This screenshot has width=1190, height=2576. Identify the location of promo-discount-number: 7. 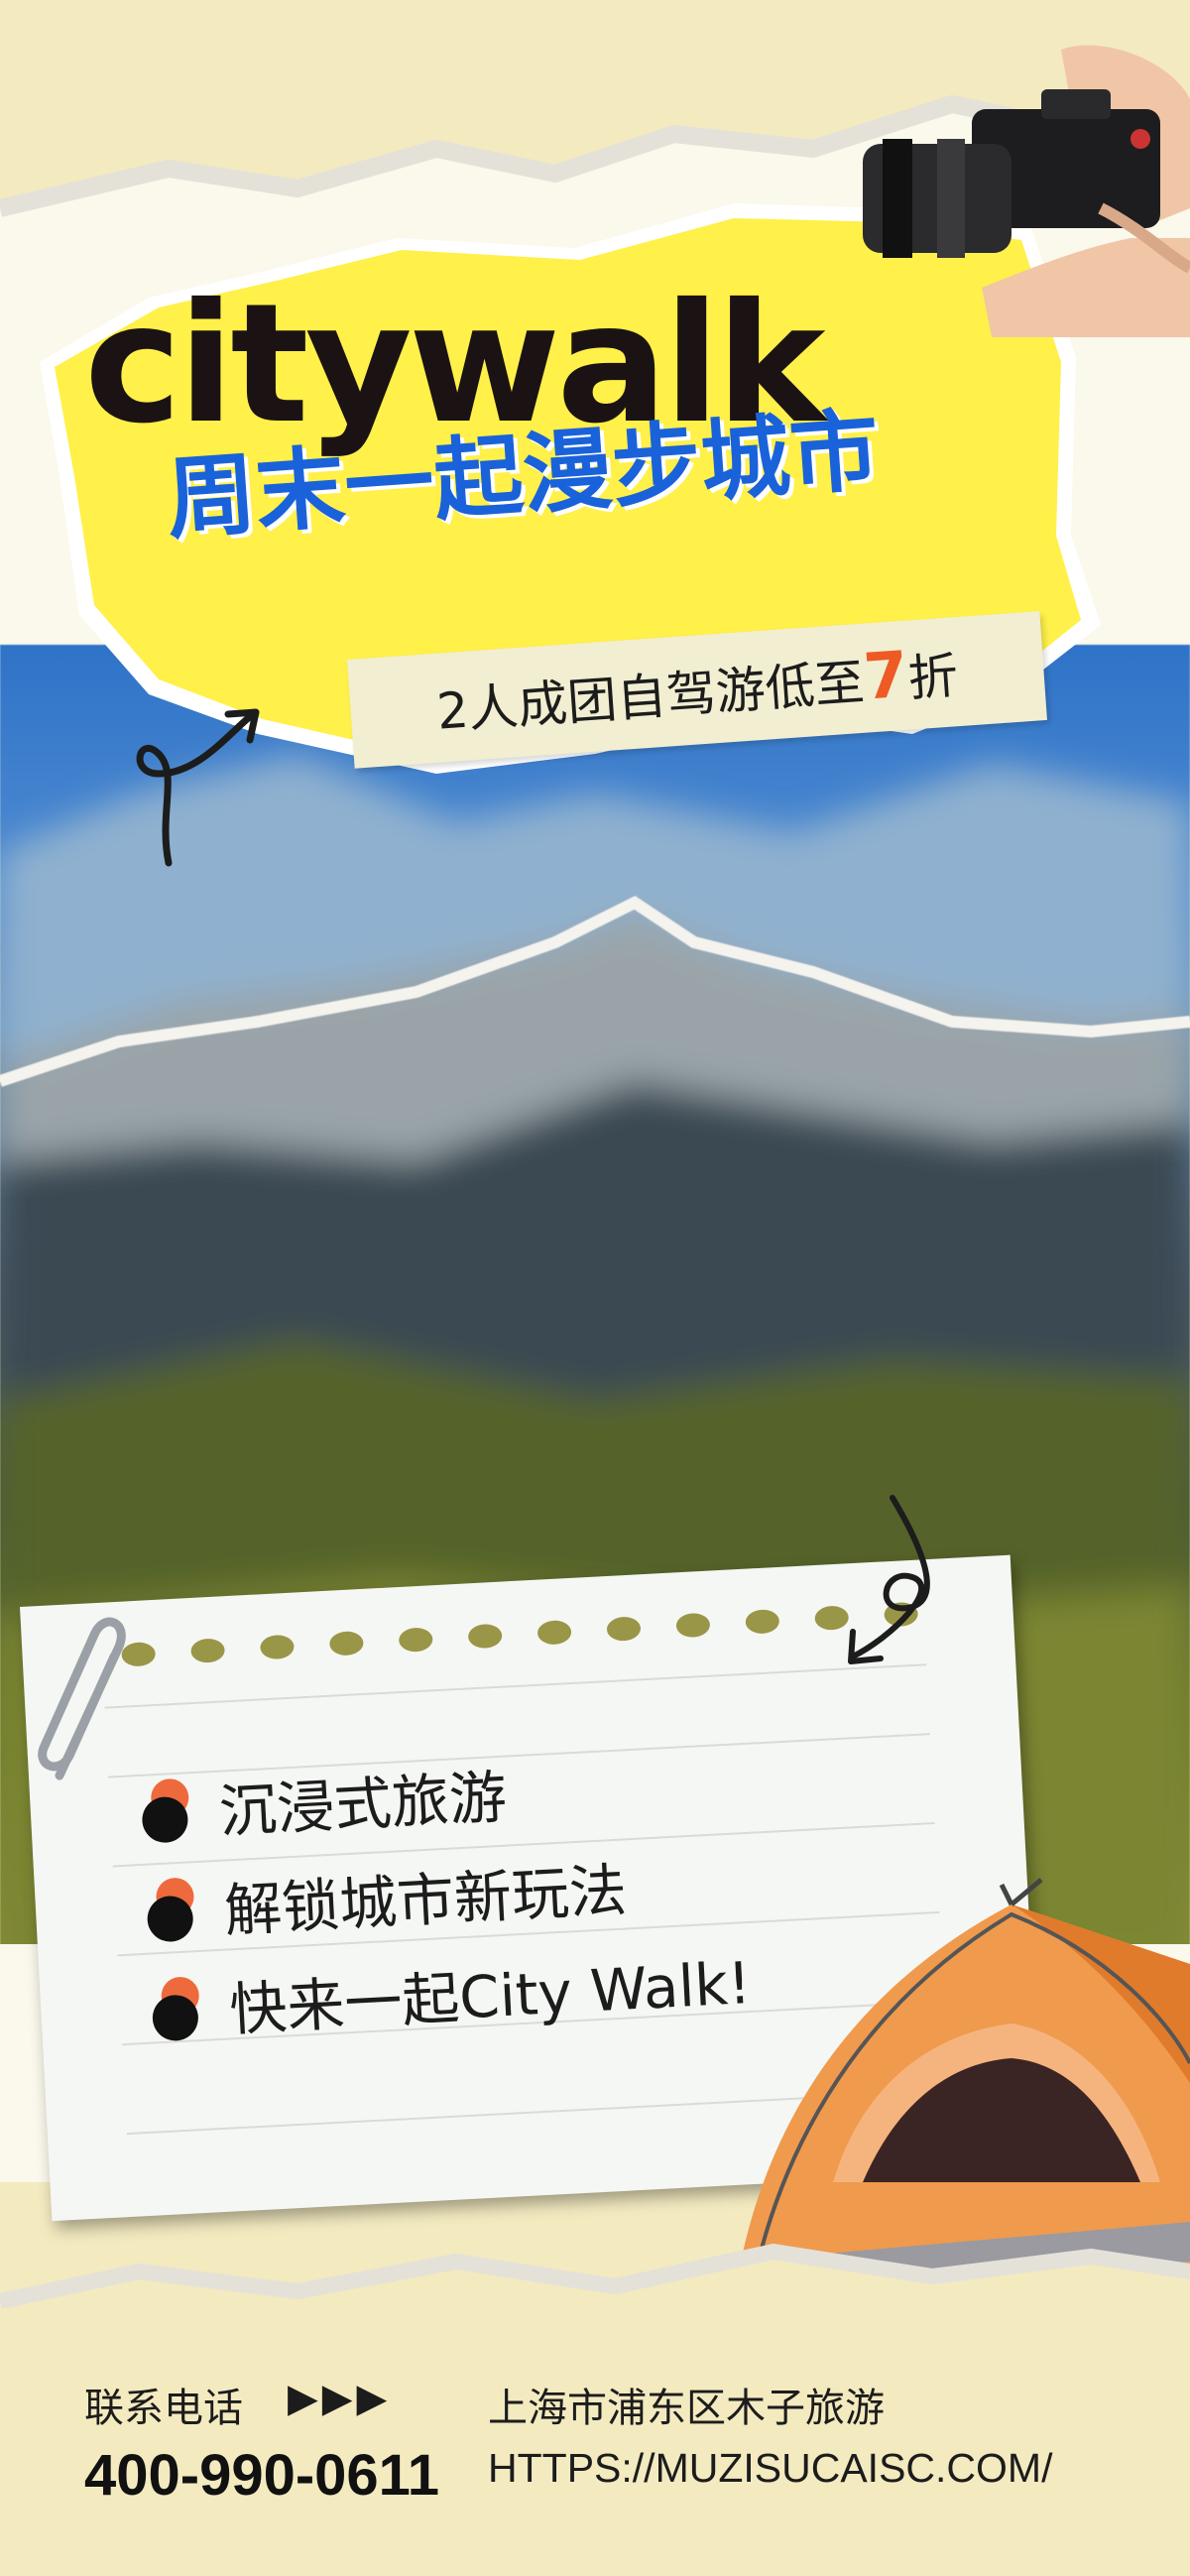
(886, 676).